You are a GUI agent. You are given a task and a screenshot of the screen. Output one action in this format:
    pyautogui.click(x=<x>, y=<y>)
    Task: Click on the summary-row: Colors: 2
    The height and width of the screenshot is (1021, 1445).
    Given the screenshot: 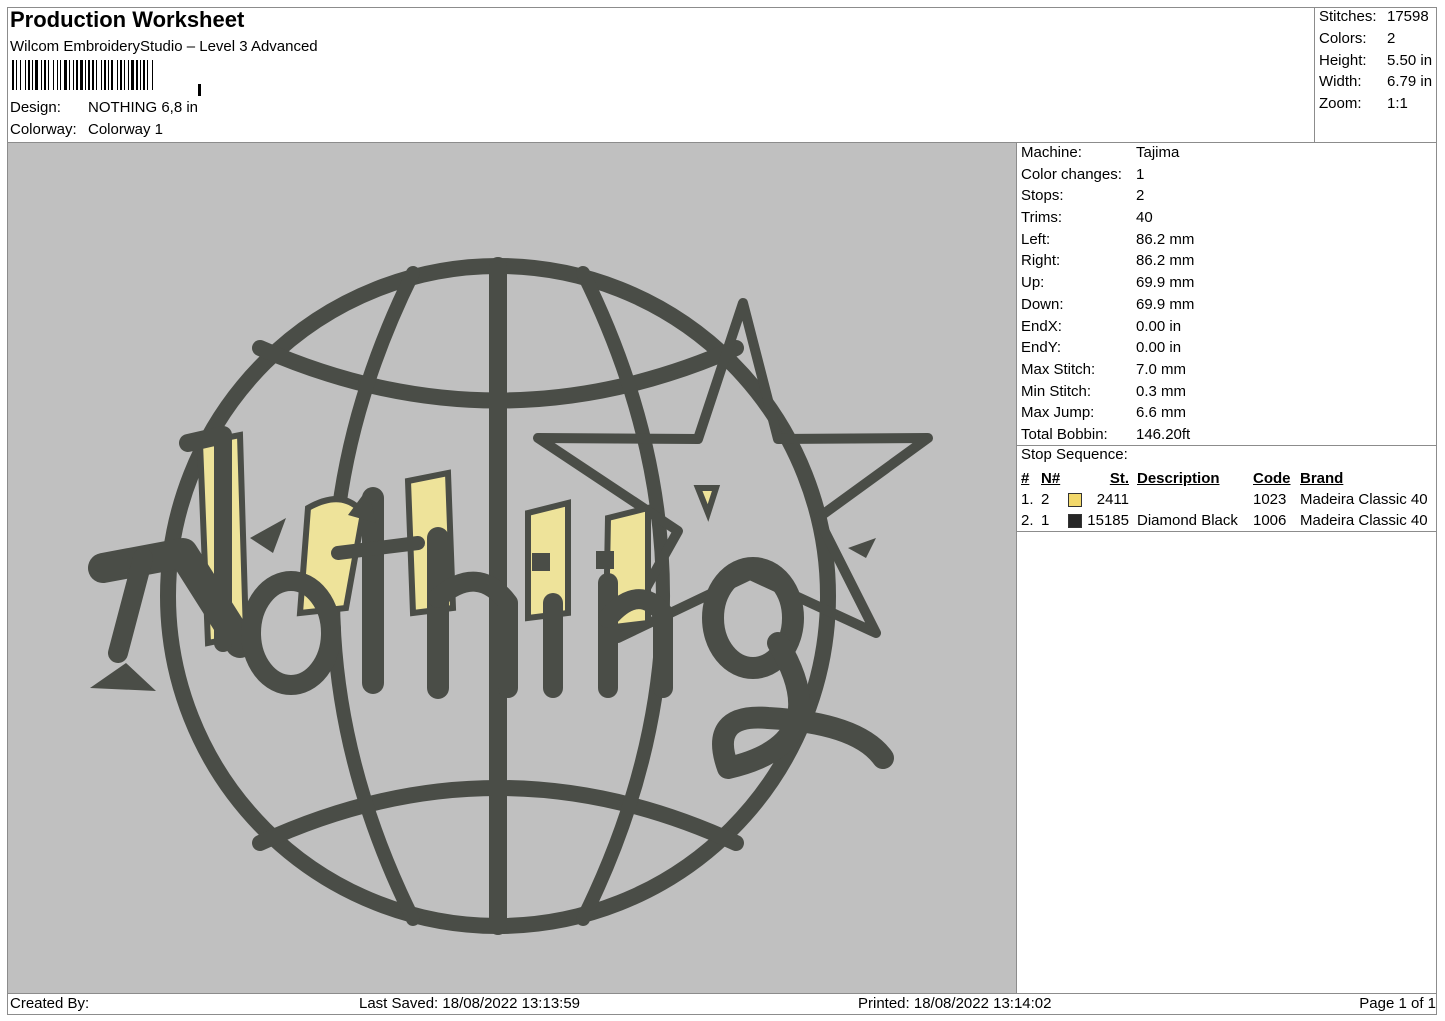 What is the action you would take?
    pyautogui.click(x=1375, y=39)
    